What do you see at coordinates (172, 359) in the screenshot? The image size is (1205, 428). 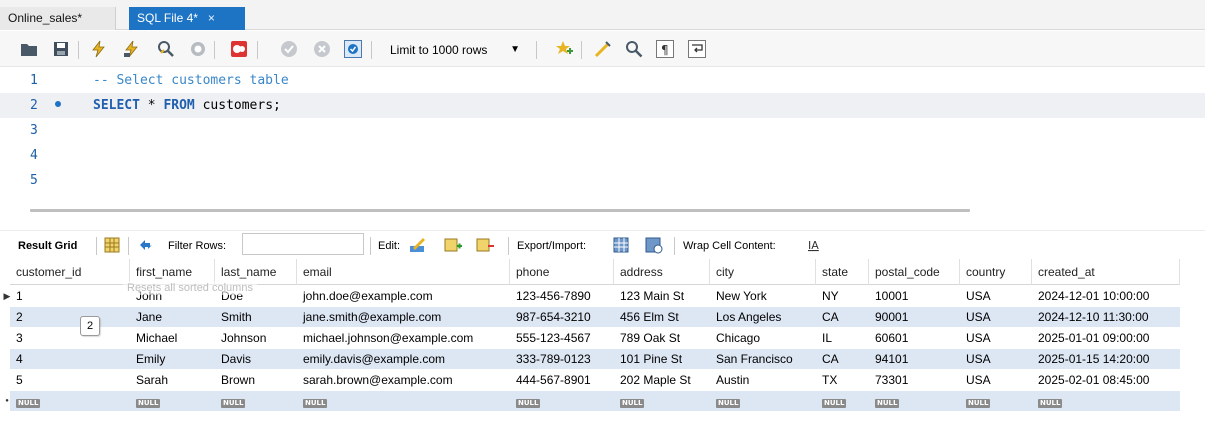 I see `cell-first-name: Emily` at bounding box center [172, 359].